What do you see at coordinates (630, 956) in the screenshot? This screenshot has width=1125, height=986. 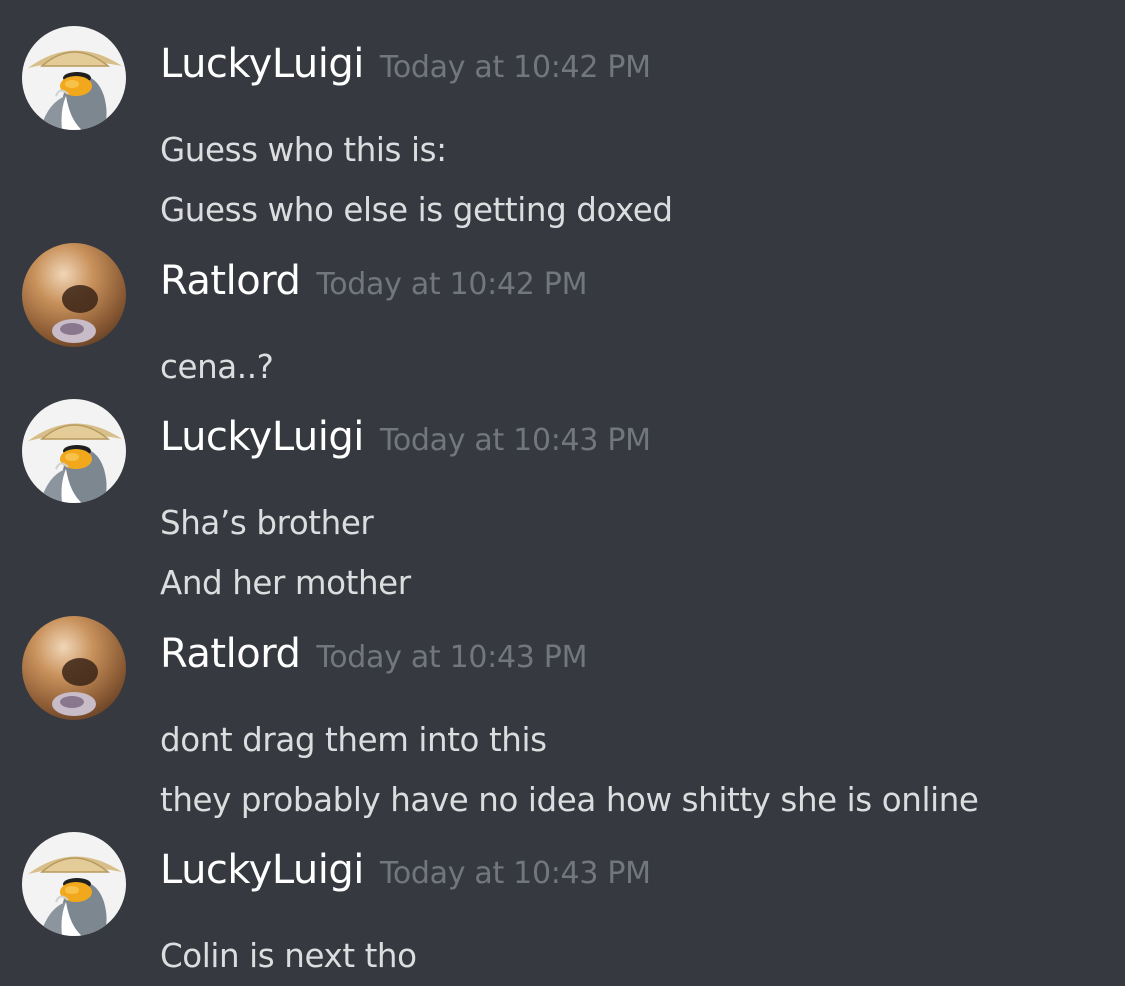 I see `message-content: Colin is next tho` at bounding box center [630, 956].